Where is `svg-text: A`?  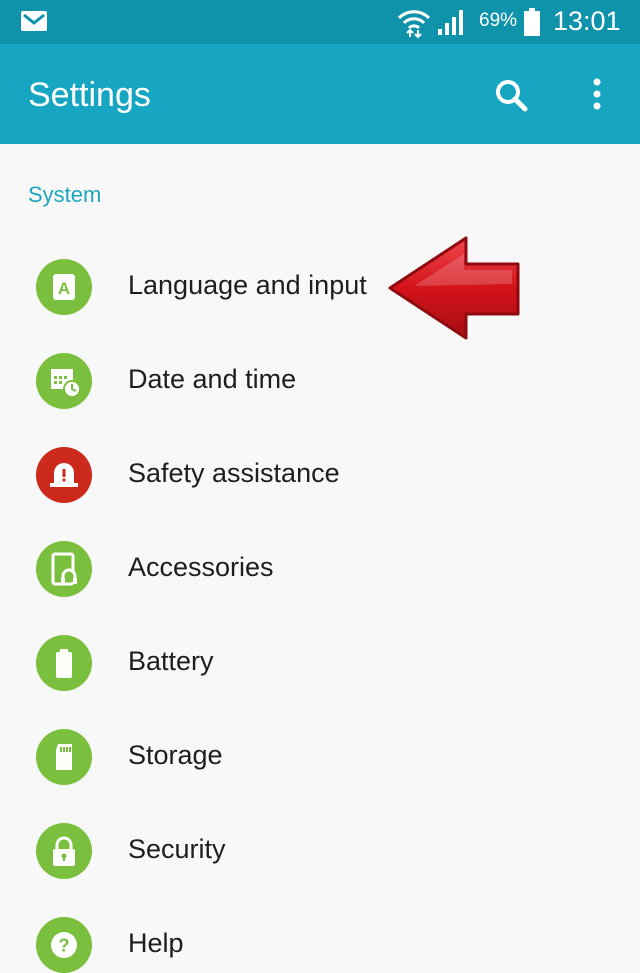 svg-text: A is located at coordinates (64, 288).